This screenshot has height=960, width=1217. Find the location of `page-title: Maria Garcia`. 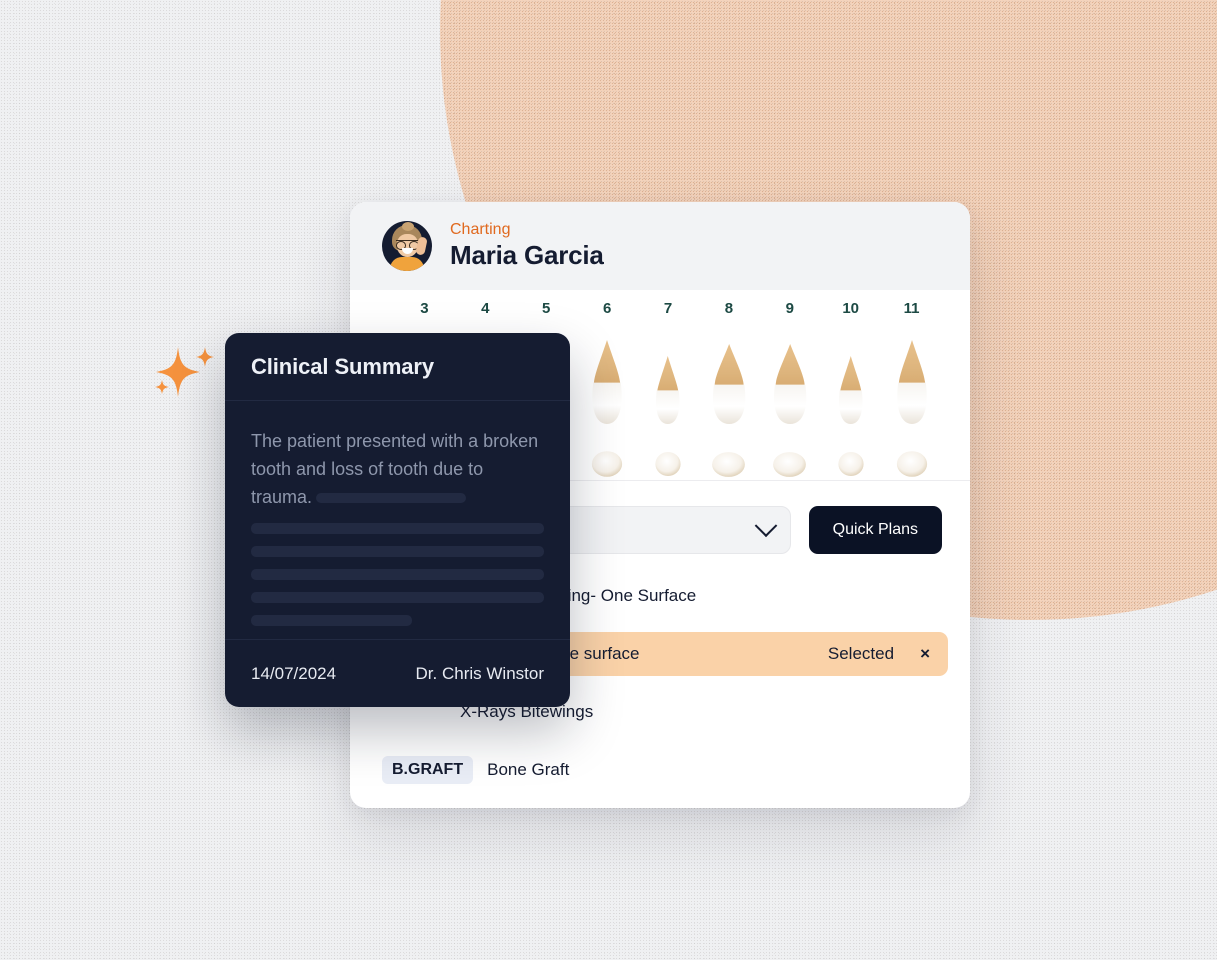

page-title: Maria Garcia is located at coordinates (527, 254).